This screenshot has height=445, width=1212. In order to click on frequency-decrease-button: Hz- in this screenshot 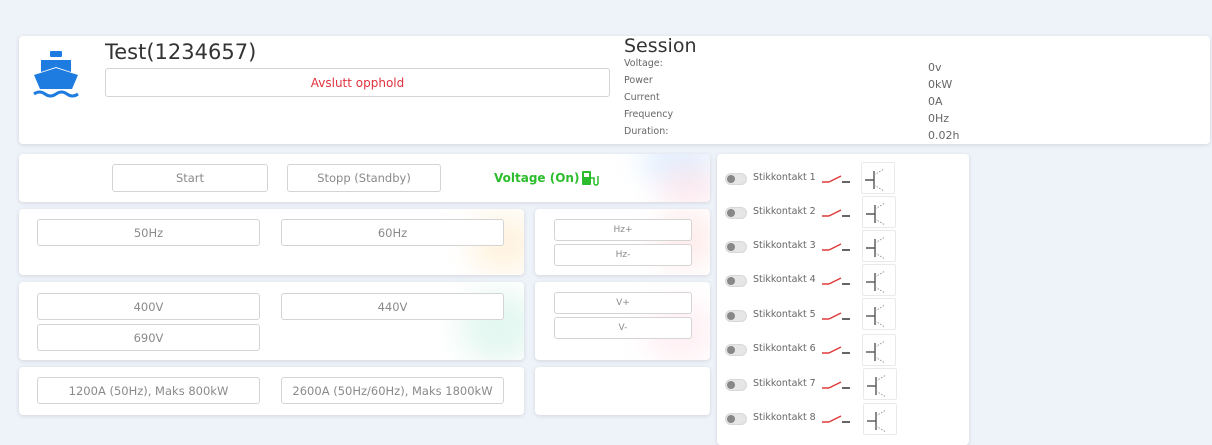, I will do `click(623, 255)`.